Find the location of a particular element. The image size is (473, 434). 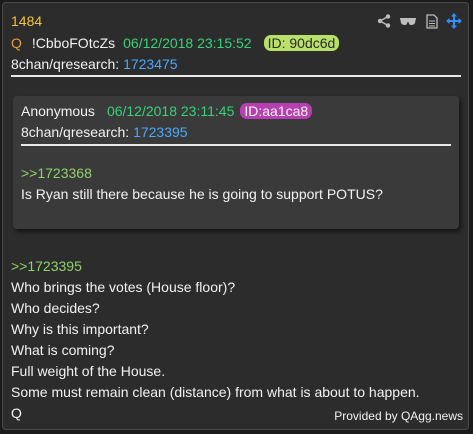

body-line: Why is this important? is located at coordinates (80, 329).